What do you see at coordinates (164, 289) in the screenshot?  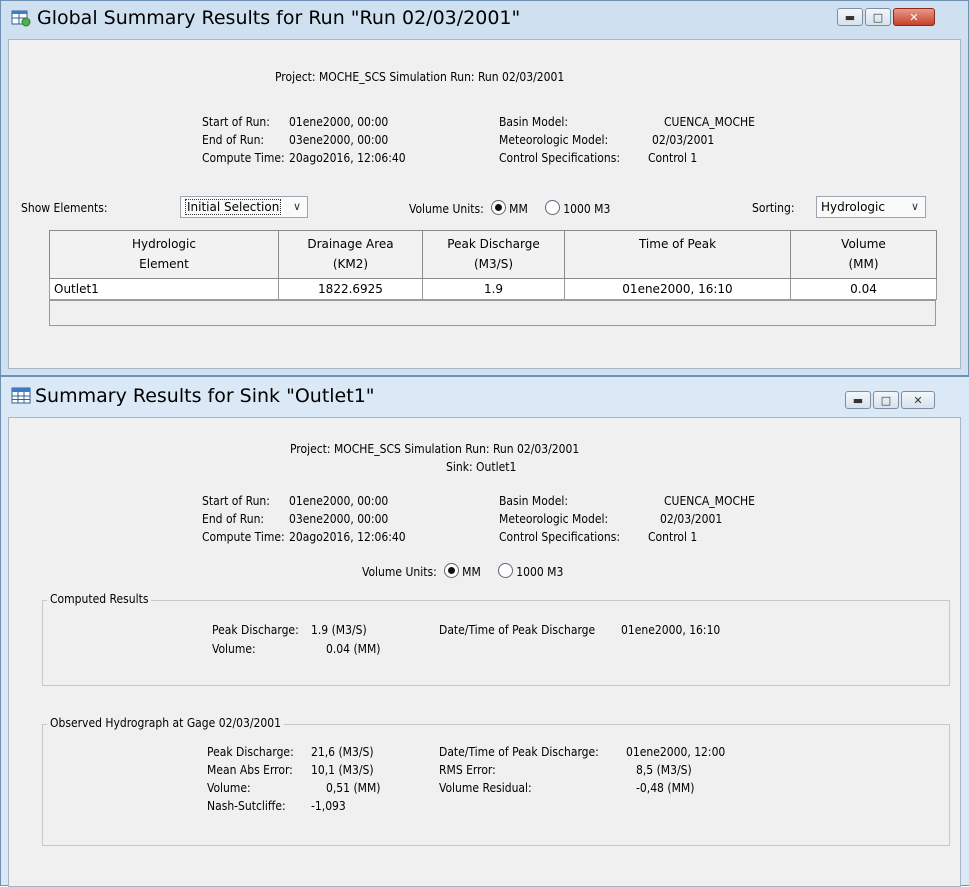 I see `cell-element: Outlet1` at bounding box center [164, 289].